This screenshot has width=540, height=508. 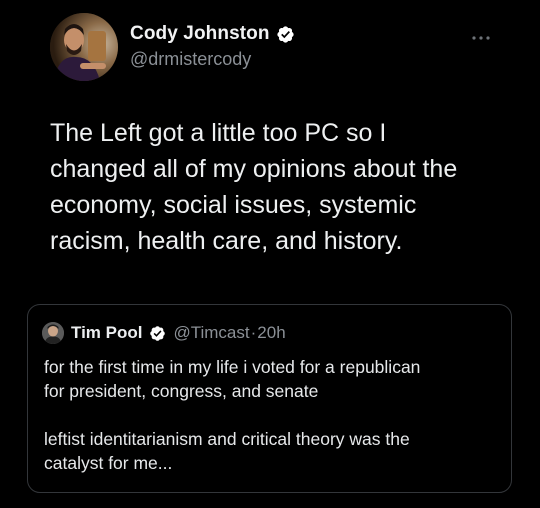 I want to click on display-name: Cody Johnston, so click(x=200, y=34).